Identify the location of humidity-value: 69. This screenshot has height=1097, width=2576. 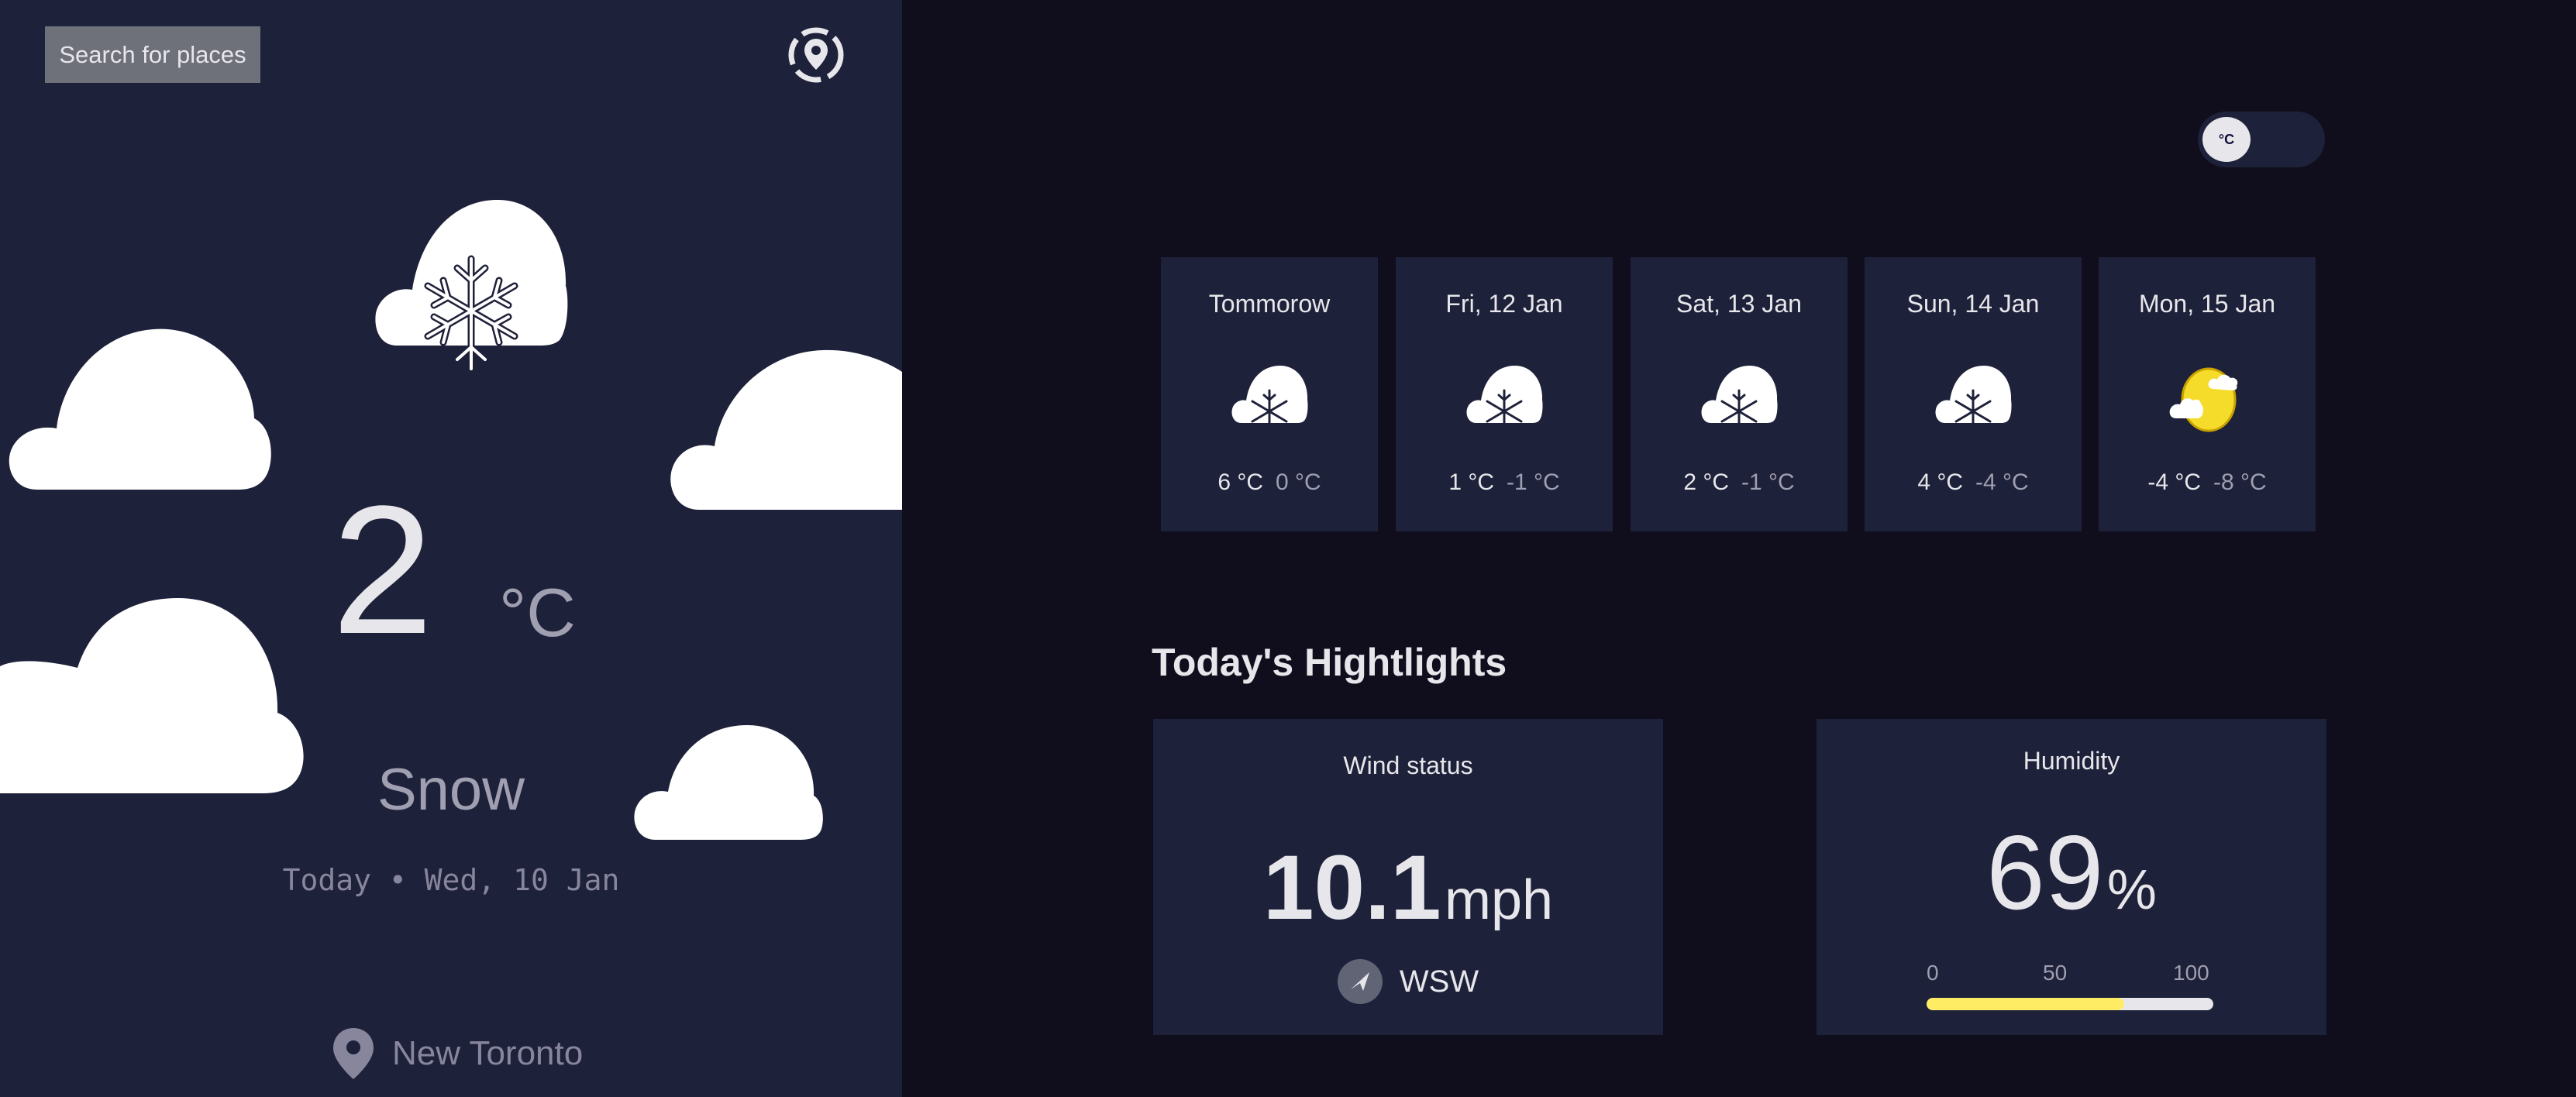
(2045, 872).